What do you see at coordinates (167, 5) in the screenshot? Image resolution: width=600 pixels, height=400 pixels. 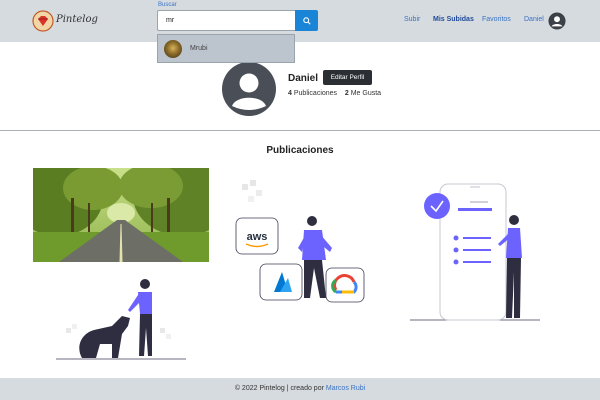 I see `search-label: Buscar` at bounding box center [167, 5].